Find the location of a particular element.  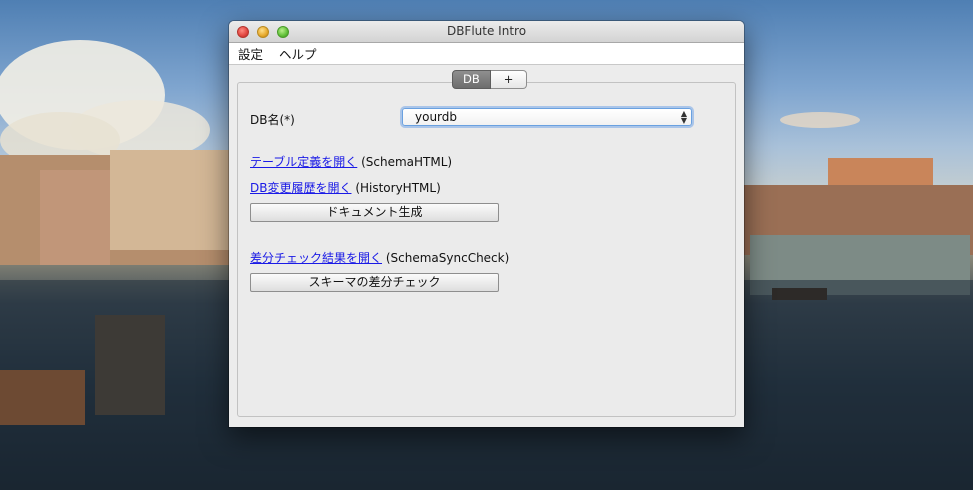

title-bar: DBFlute Intro is located at coordinates (486, 32).